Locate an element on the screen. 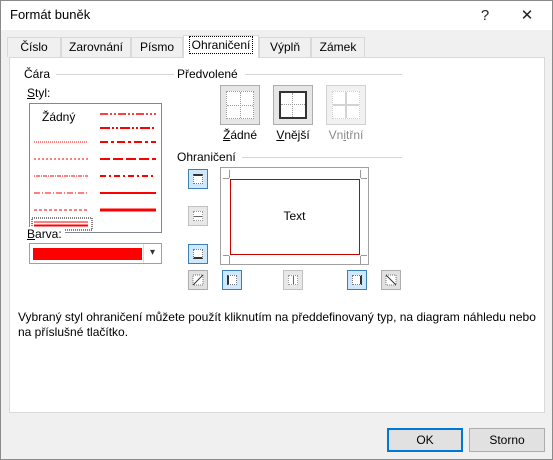 The image size is (553, 460). border-diagonal-down-button is located at coordinates (391, 280).